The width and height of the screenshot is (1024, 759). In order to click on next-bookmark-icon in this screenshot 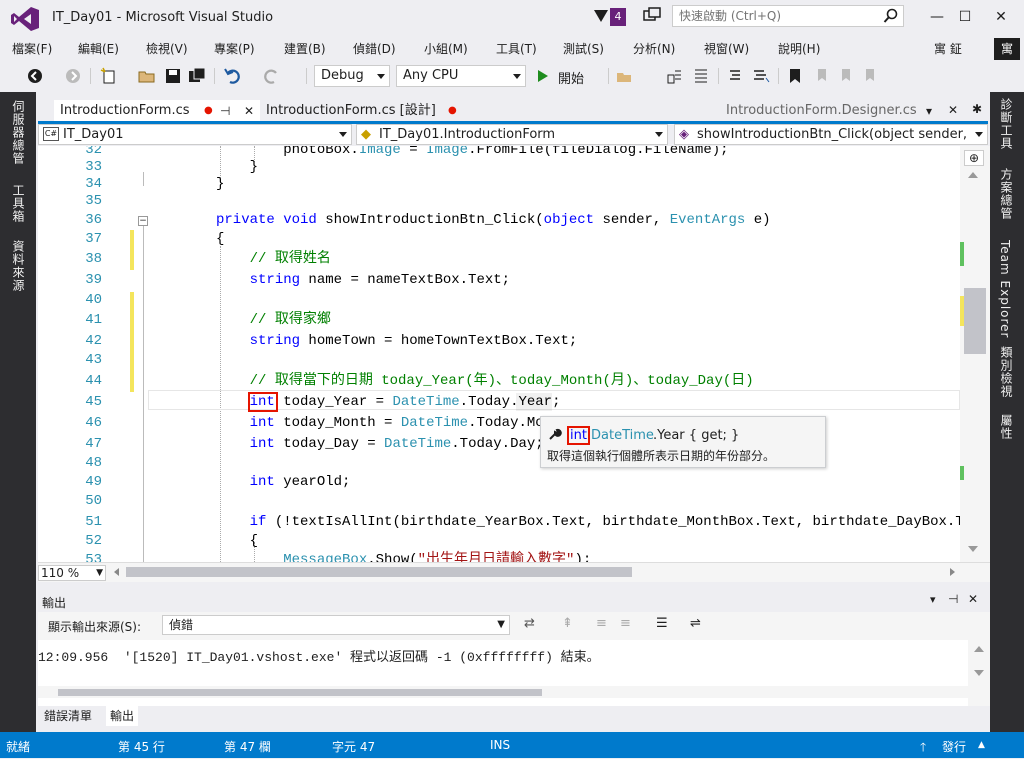, I will do `click(845, 76)`.